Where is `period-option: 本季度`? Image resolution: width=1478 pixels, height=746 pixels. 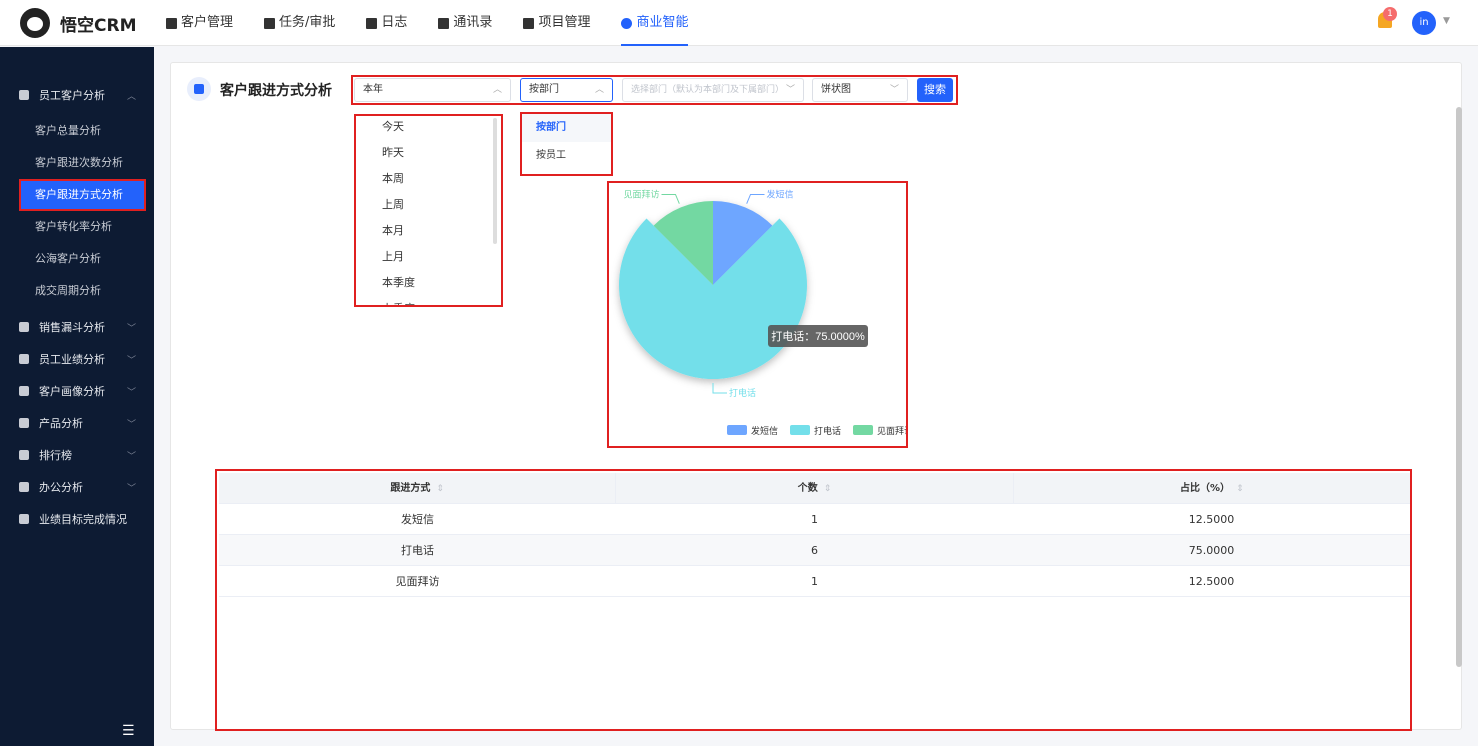
period-option: 本季度 is located at coordinates (428, 283).